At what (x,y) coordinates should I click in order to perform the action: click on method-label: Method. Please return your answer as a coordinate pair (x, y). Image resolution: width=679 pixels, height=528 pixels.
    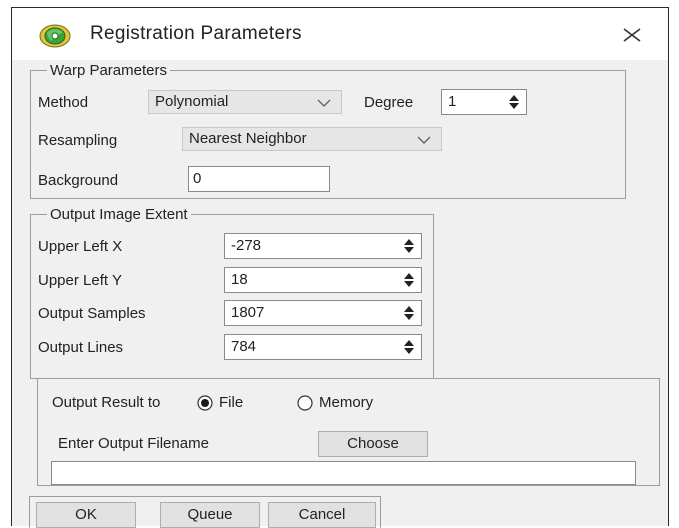
    Looking at the image, I should click on (63, 102).